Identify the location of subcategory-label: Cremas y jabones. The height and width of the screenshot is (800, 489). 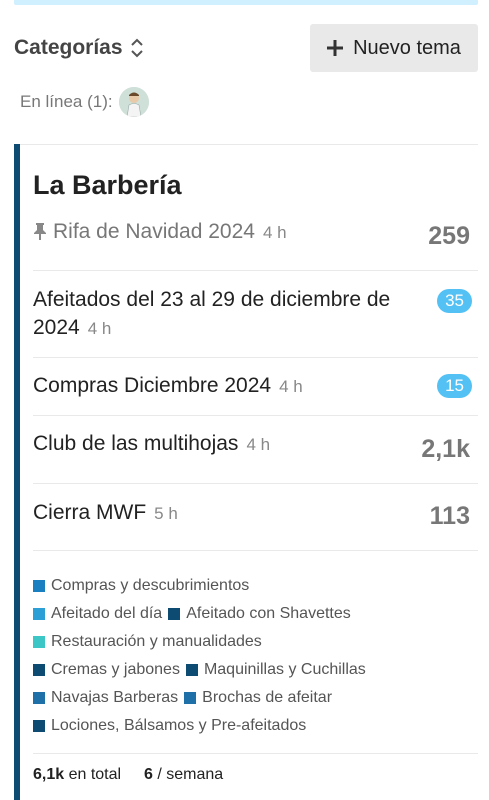
(115, 669).